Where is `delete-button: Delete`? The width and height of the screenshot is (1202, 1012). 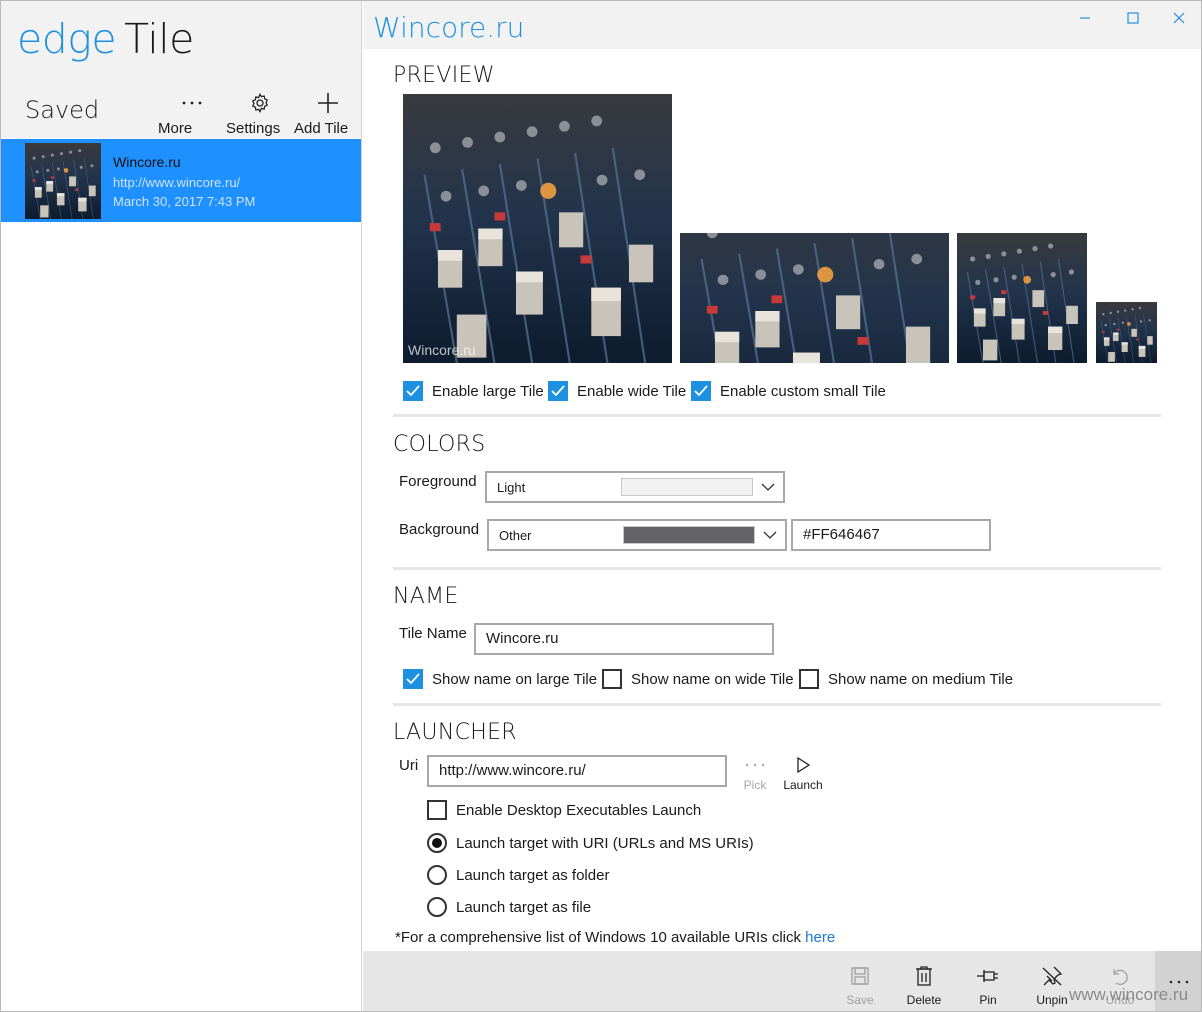
delete-button: Delete is located at coordinates (924, 985).